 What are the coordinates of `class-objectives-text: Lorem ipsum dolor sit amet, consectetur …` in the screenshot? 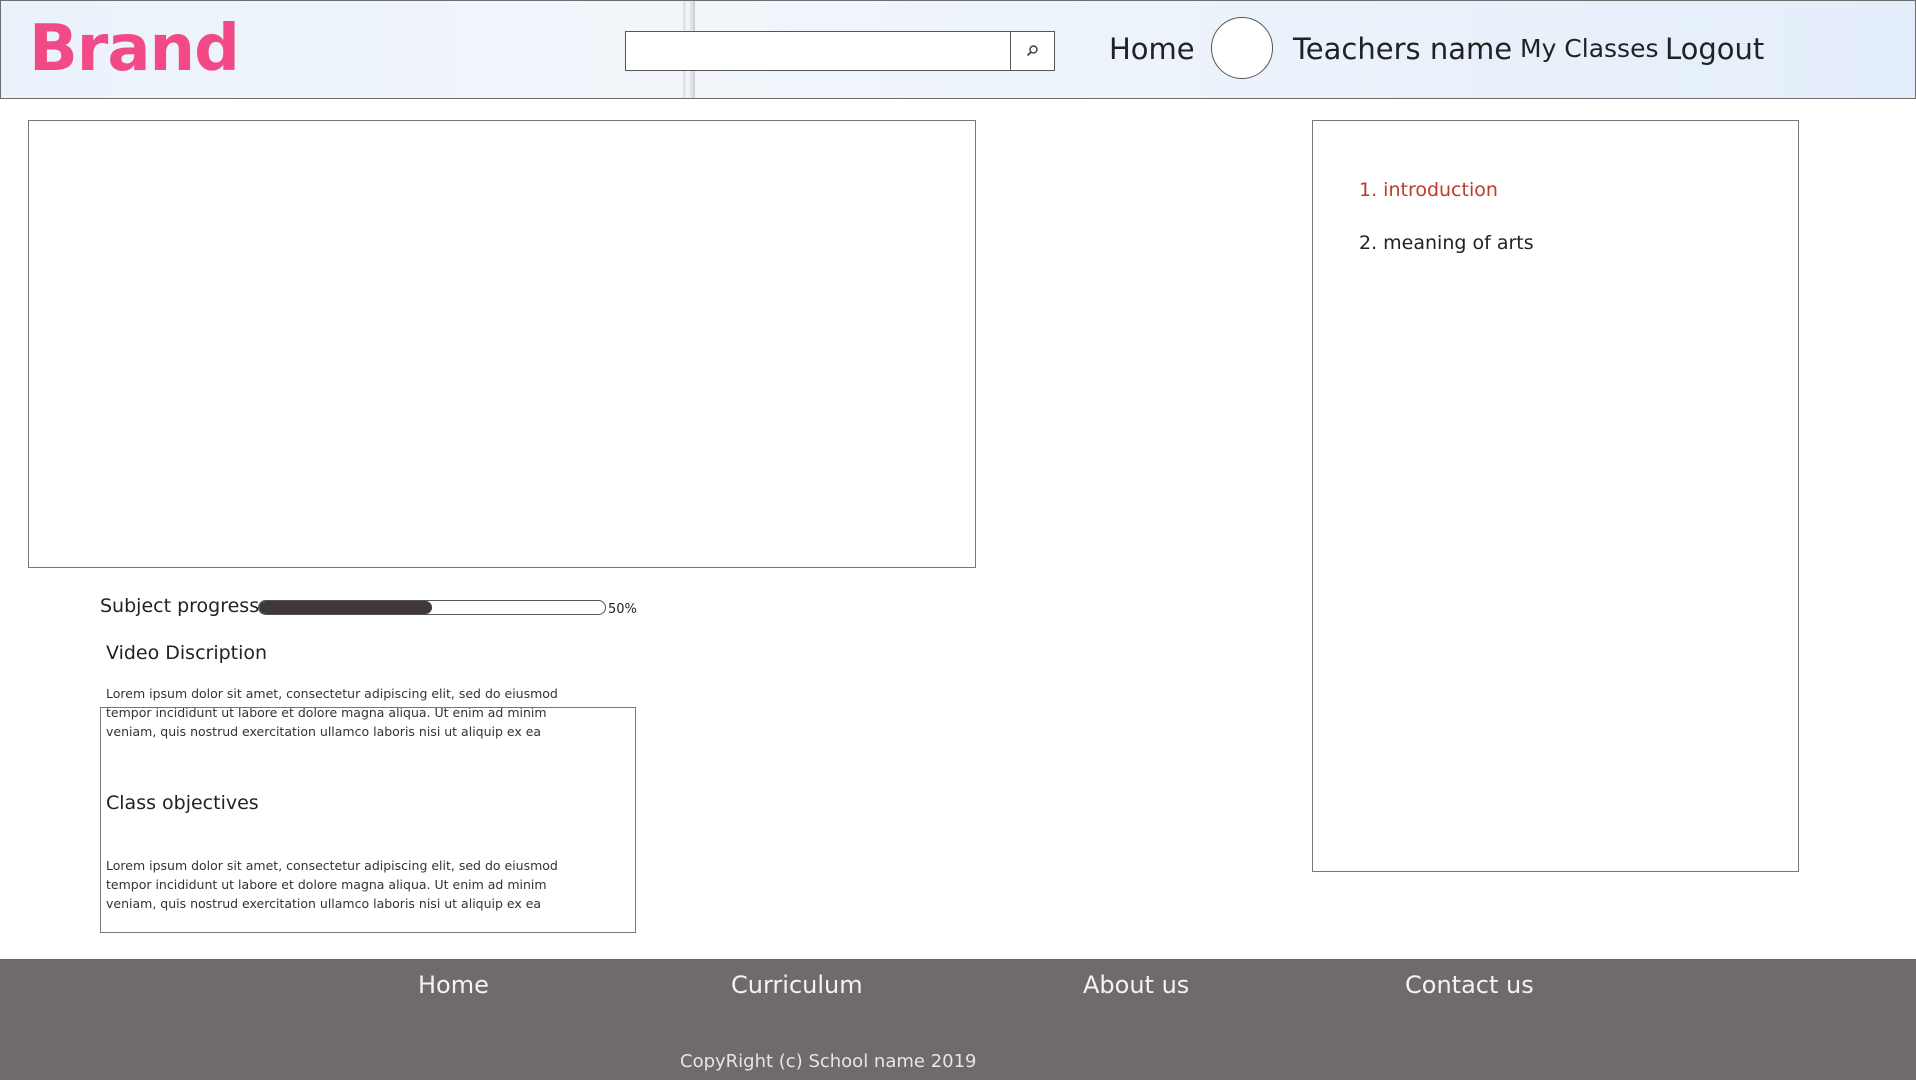 It's located at (332, 884).